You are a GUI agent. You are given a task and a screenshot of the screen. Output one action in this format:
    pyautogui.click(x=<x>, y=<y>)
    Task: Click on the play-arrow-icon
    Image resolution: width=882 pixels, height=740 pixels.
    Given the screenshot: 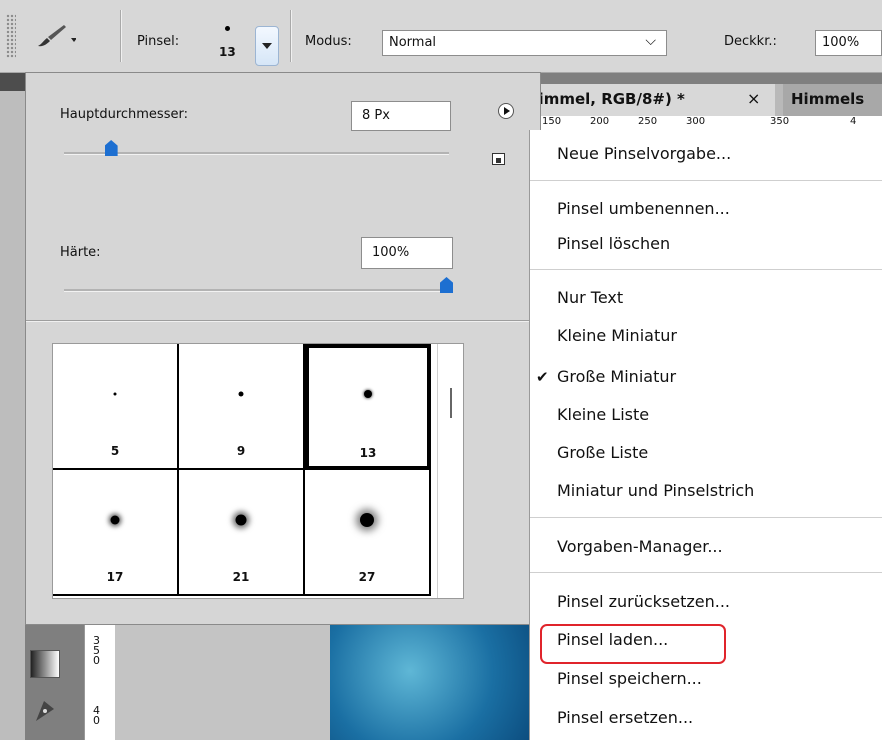 What is the action you would take?
    pyautogui.click(x=507, y=111)
    